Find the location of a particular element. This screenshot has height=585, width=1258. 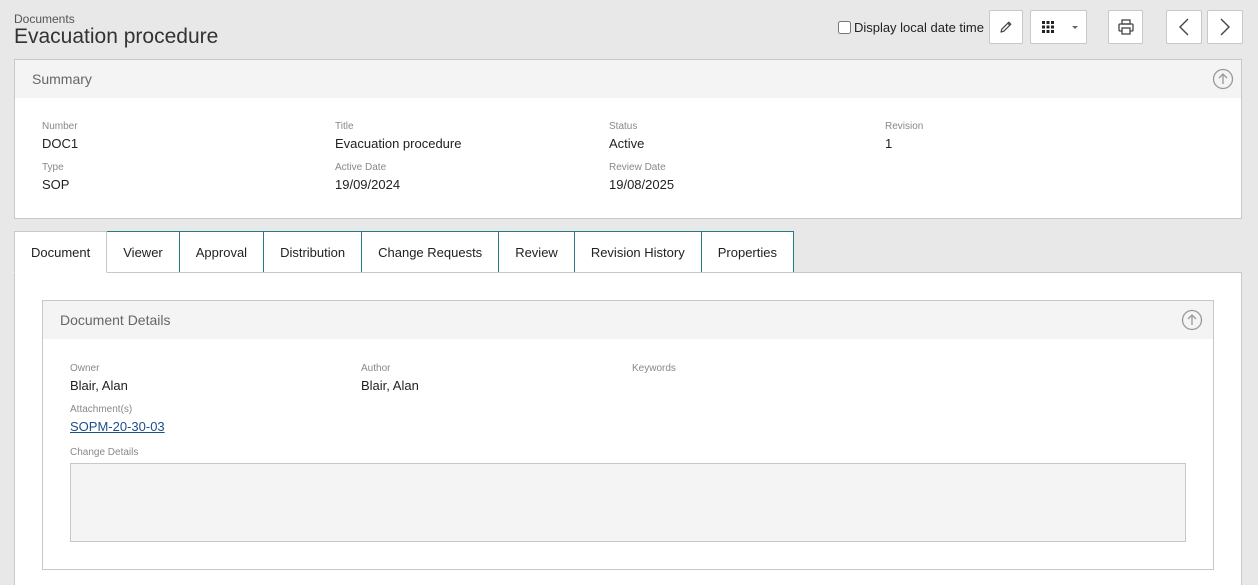

toolbar: Display local date time is located at coordinates (1040, 27).